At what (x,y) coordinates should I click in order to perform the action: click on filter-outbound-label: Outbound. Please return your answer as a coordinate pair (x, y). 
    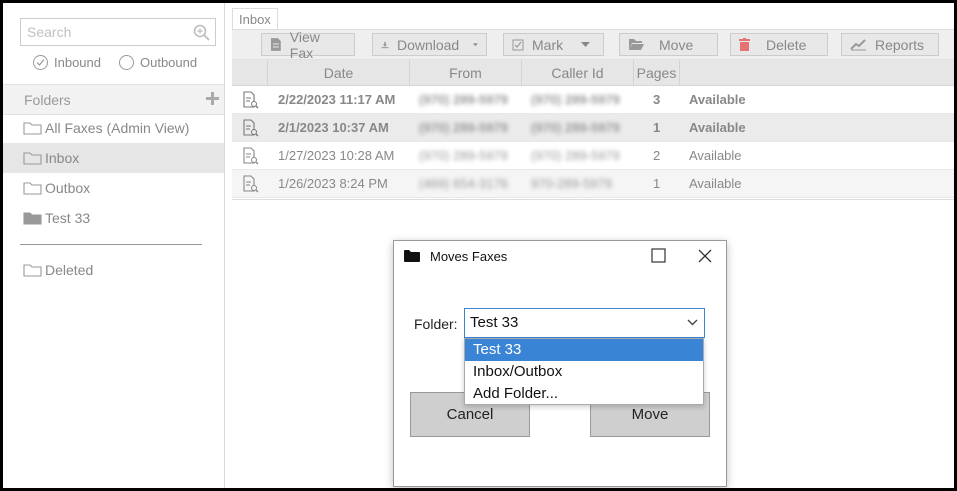
    Looking at the image, I should click on (169, 62).